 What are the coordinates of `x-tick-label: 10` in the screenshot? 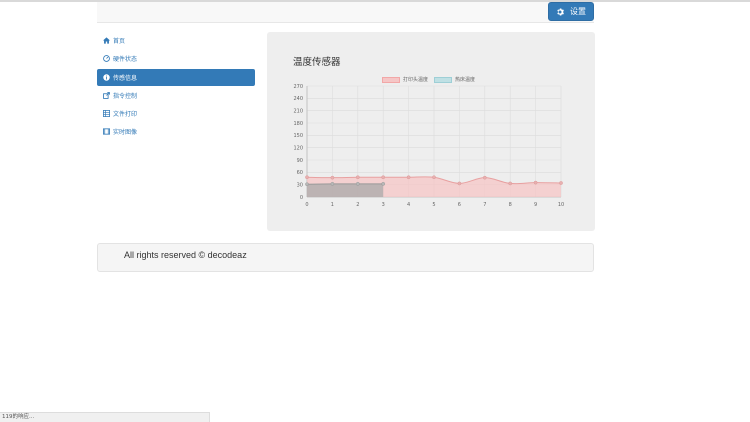 It's located at (561, 205).